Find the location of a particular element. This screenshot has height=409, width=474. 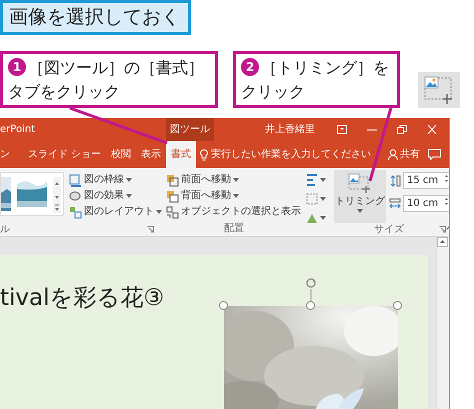

slide-title: tivalを彩る花③ is located at coordinates (82, 298).